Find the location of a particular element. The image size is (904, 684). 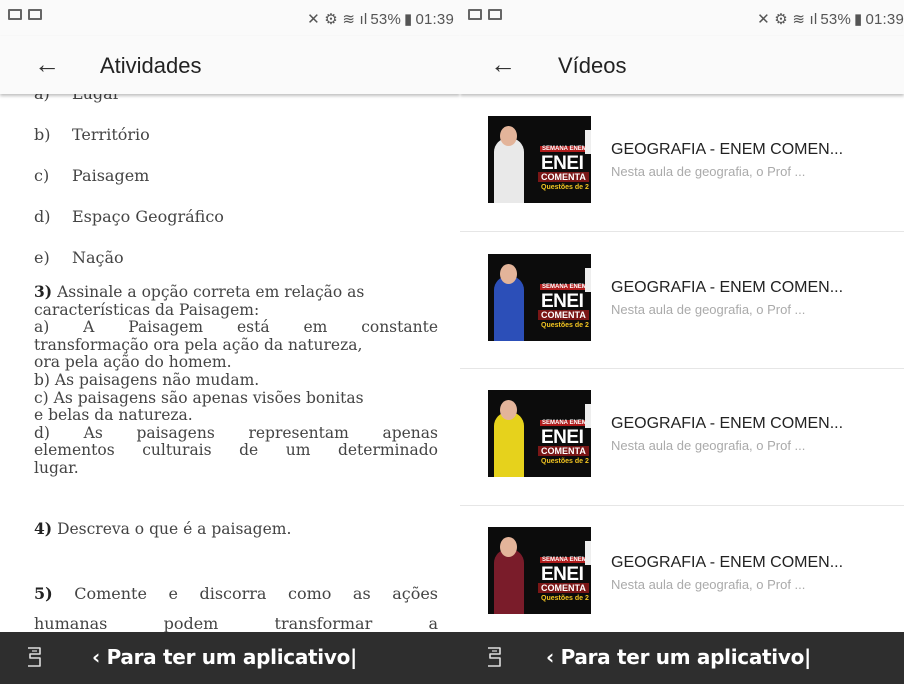

option-e: e) Nação is located at coordinates (79, 257).